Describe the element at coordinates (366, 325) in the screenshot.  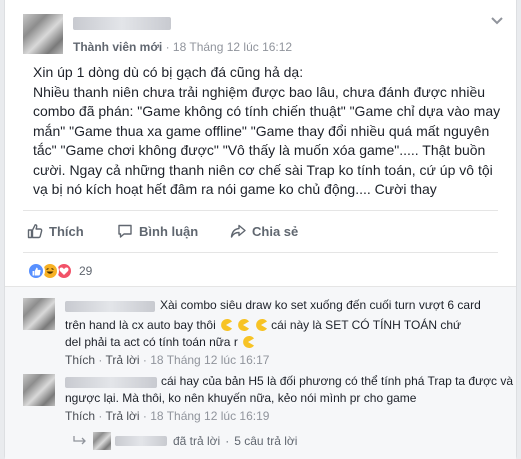
I see `comment-text: cái này là SET CÓ TÍNH TOÁN chứ` at that location.